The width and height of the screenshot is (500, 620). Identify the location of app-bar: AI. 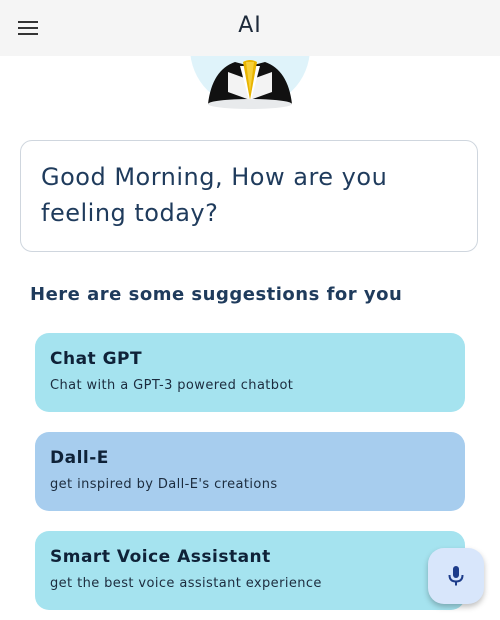
(250, 28).